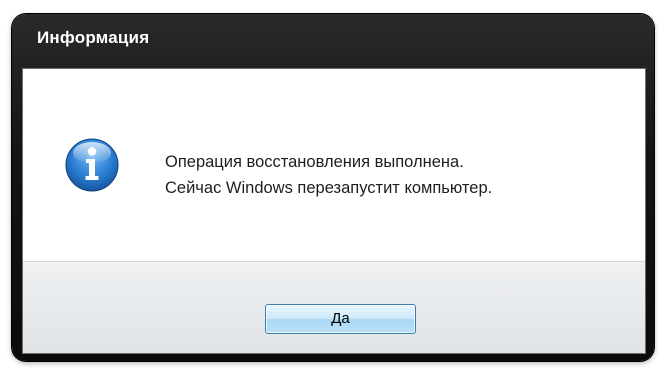 This screenshot has width=660, height=369. What do you see at coordinates (93, 37) in the screenshot?
I see `dialog-title: Информация` at bounding box center [93, 37].